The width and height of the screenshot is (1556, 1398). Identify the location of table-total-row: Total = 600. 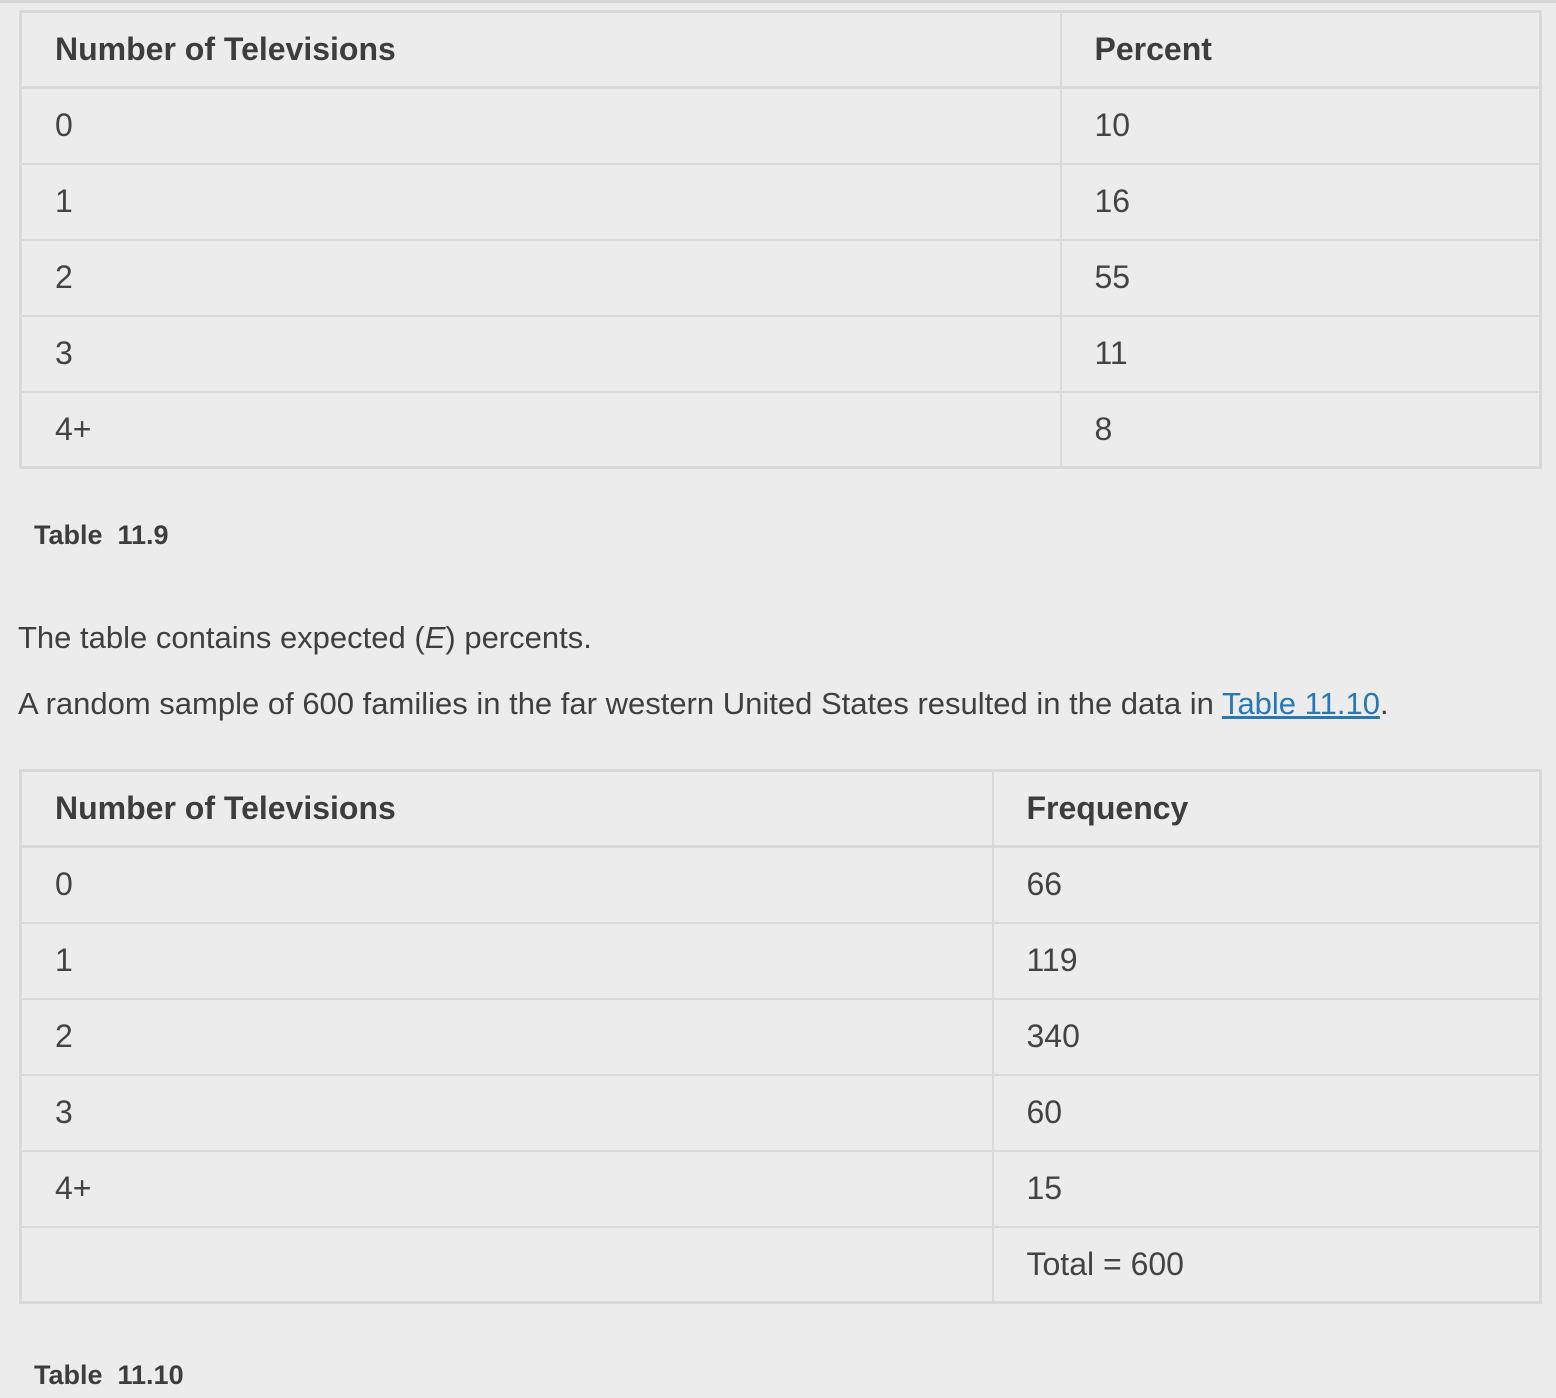
(780, 1264).